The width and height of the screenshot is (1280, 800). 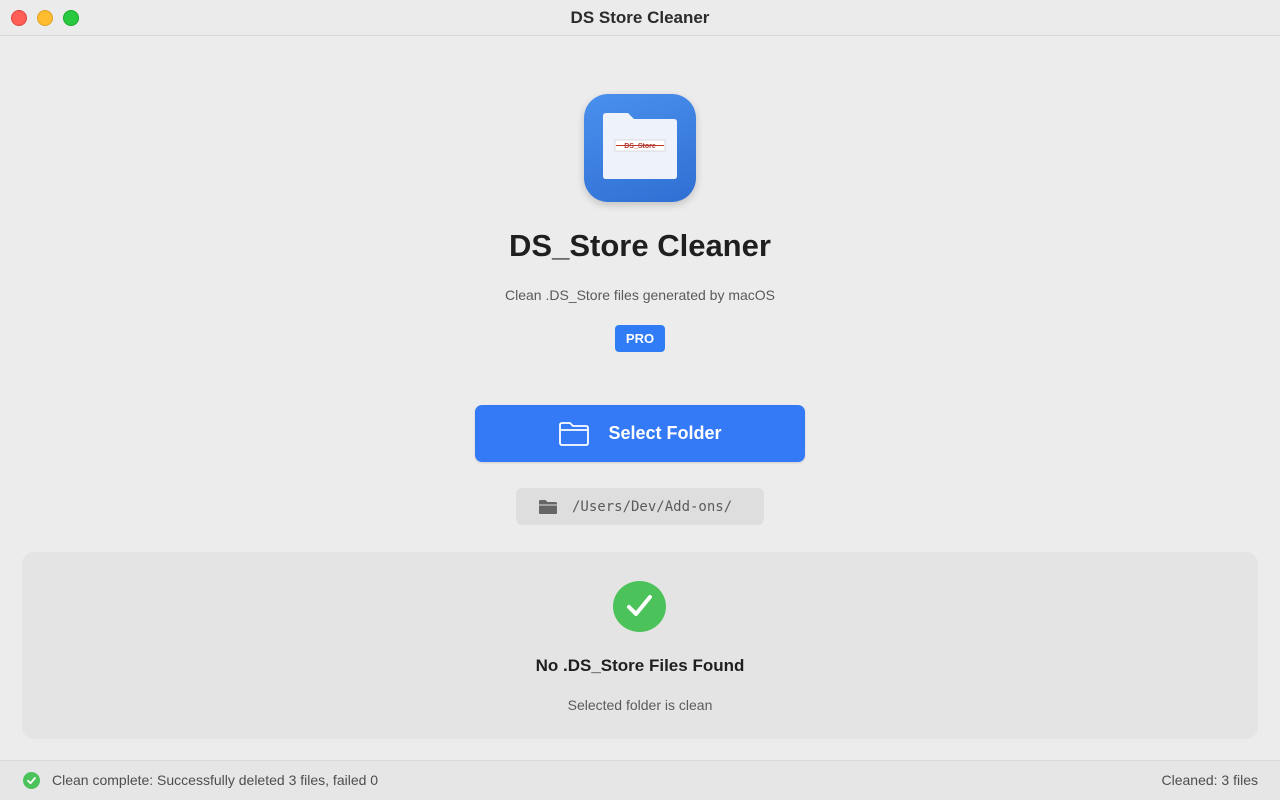 What do you see at coordinates (640, 245) in the screenshot?
I see `app-title: DS_Store Cleaner` at bounding box center [640, 245].